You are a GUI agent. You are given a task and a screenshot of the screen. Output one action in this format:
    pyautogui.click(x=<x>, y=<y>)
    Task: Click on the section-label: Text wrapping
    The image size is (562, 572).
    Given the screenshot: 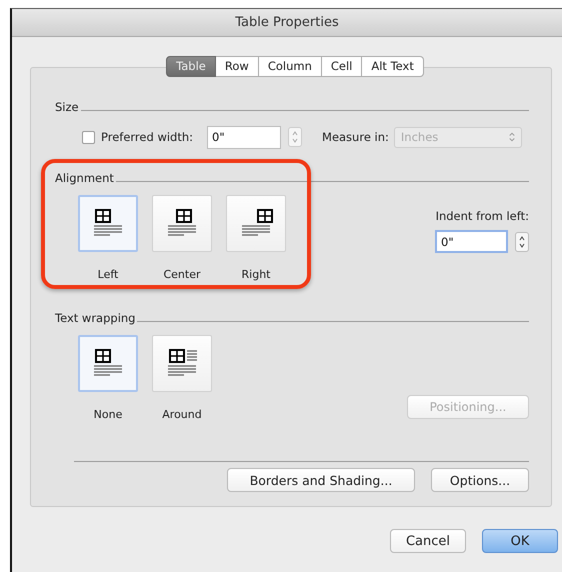 What is the action you would take?
    pyautogui.click(x=95, y=318)
    